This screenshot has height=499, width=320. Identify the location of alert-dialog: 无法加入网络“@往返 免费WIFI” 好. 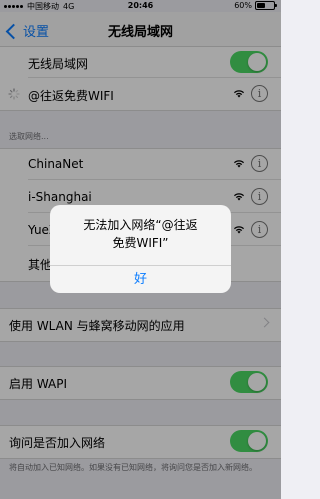
(140, 249).